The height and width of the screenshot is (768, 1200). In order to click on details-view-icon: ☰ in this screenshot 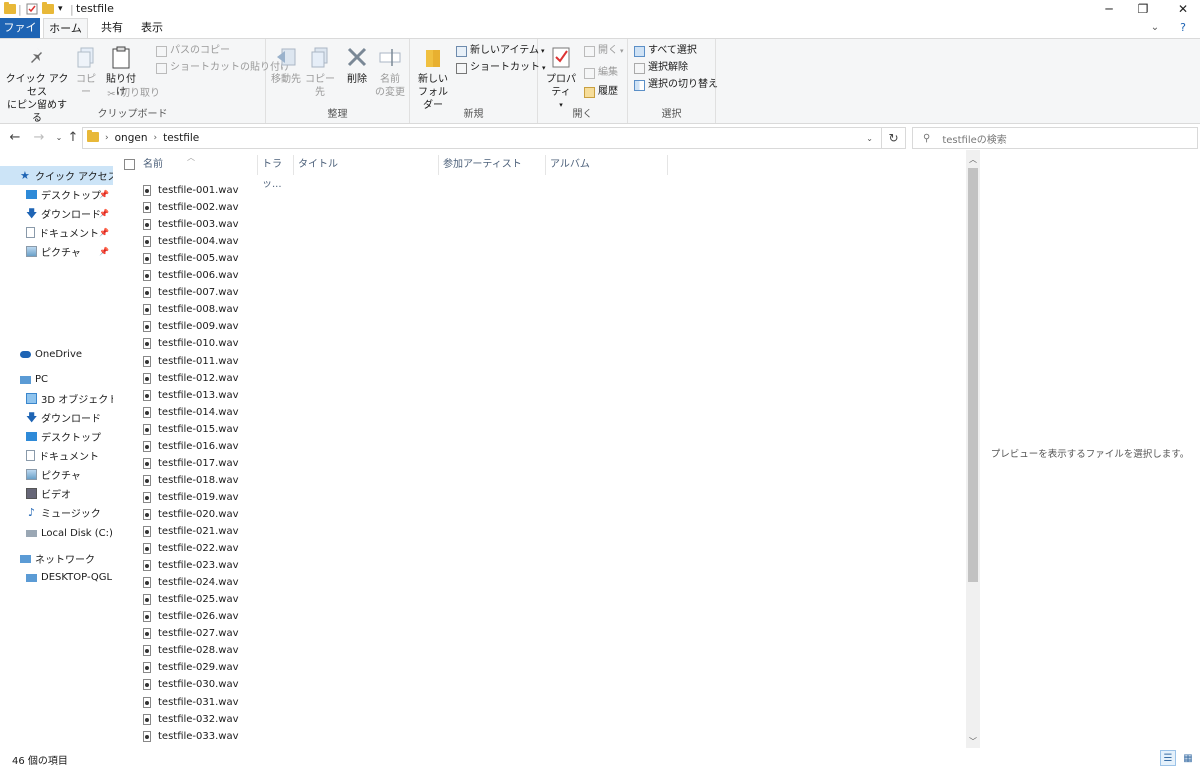, I will do `click(1168, 758)`.